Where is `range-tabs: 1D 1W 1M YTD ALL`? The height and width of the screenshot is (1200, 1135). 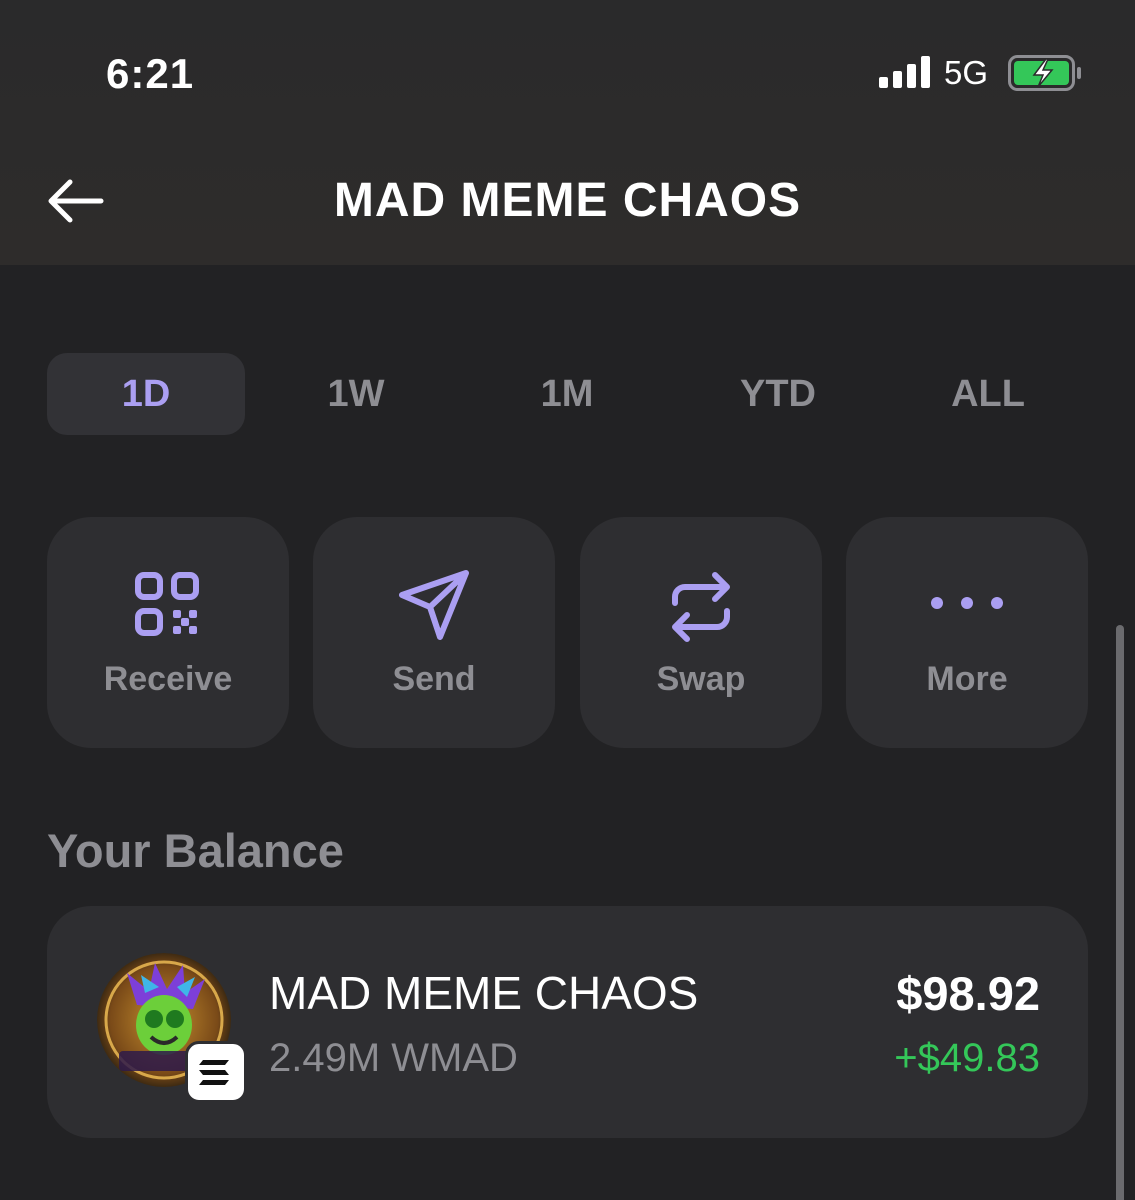
range-tabs: 1D 1W 1M YTD ALL is located at coordinates (567, 394).